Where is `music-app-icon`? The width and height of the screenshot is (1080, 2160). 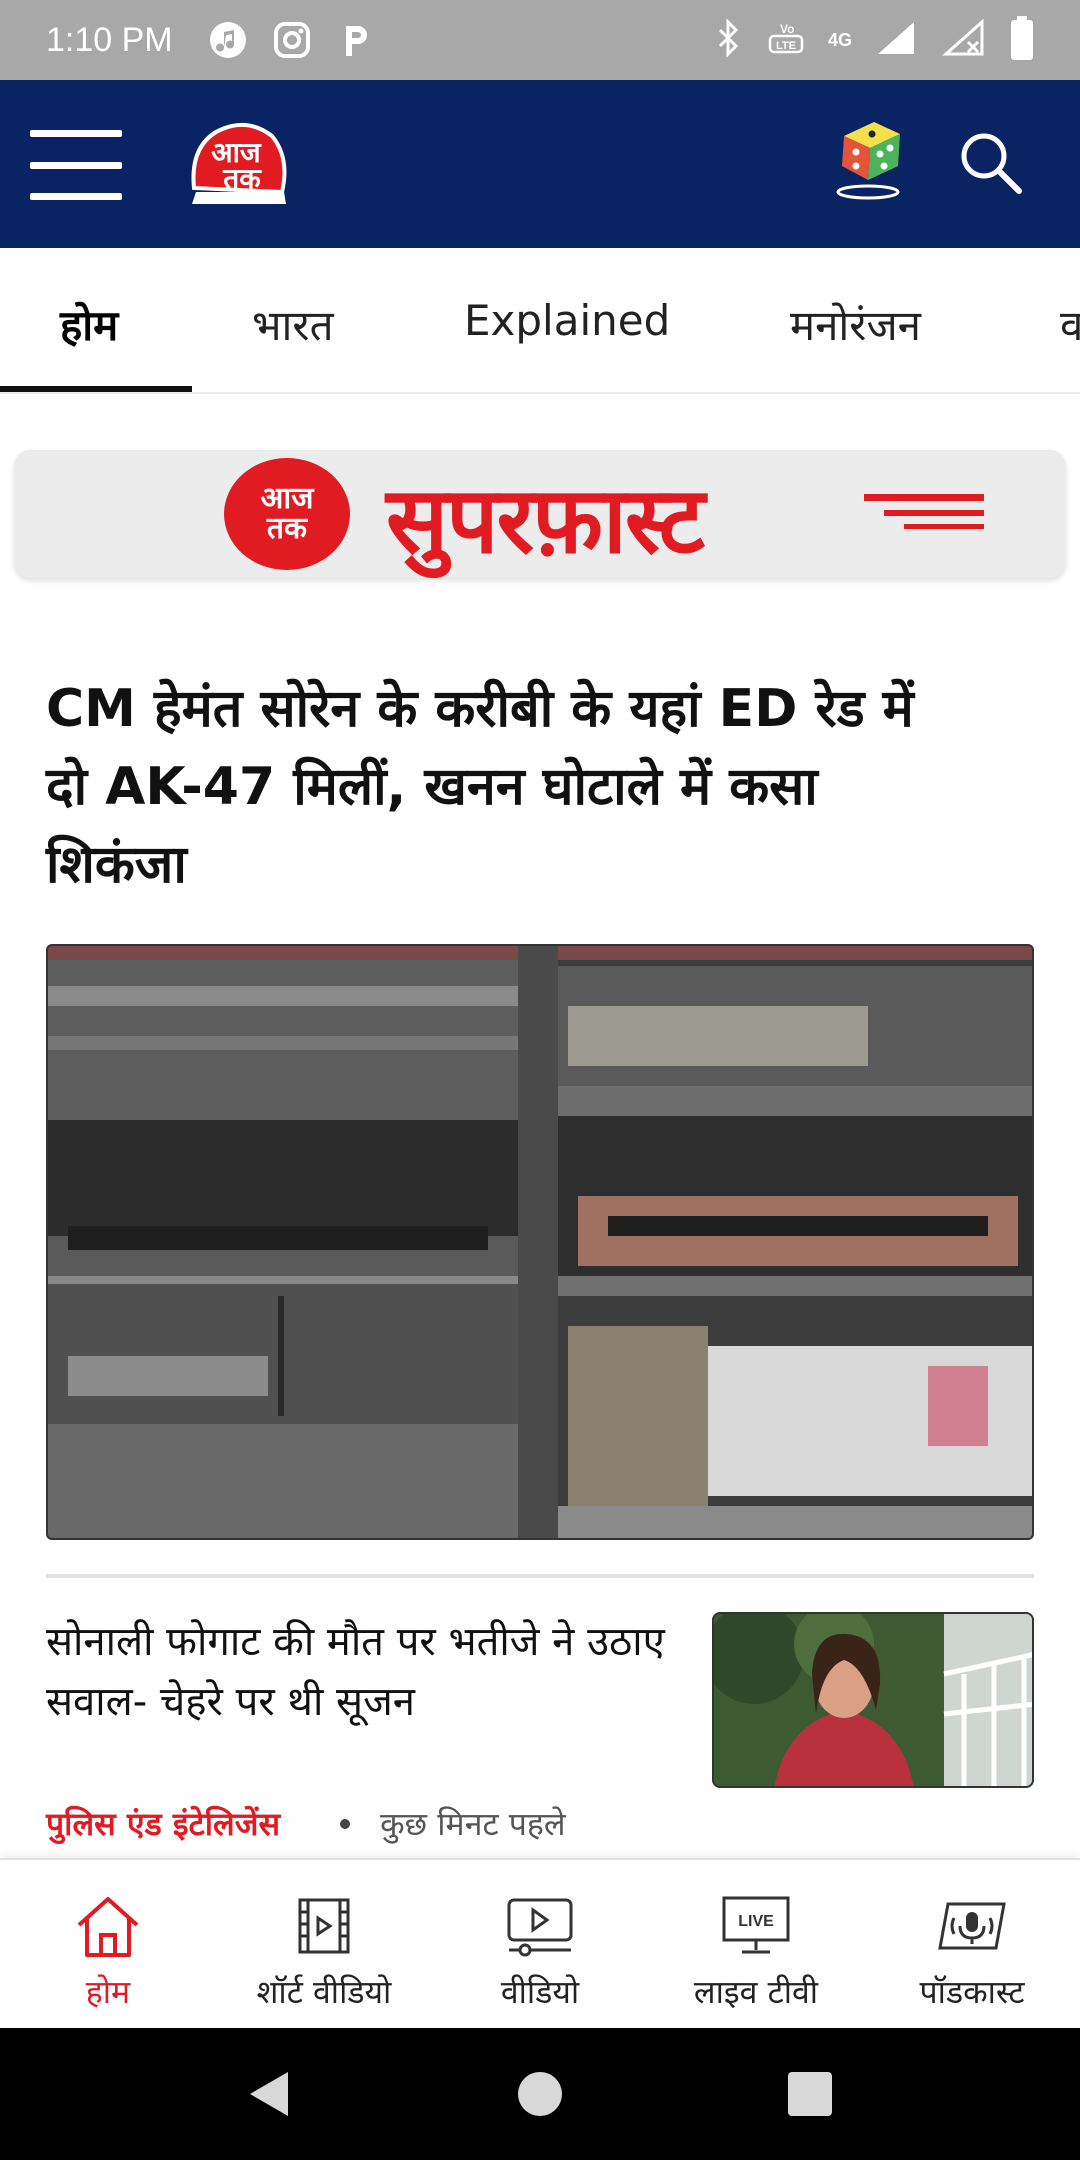 music-app-icon is located at coordinates (228, 40).